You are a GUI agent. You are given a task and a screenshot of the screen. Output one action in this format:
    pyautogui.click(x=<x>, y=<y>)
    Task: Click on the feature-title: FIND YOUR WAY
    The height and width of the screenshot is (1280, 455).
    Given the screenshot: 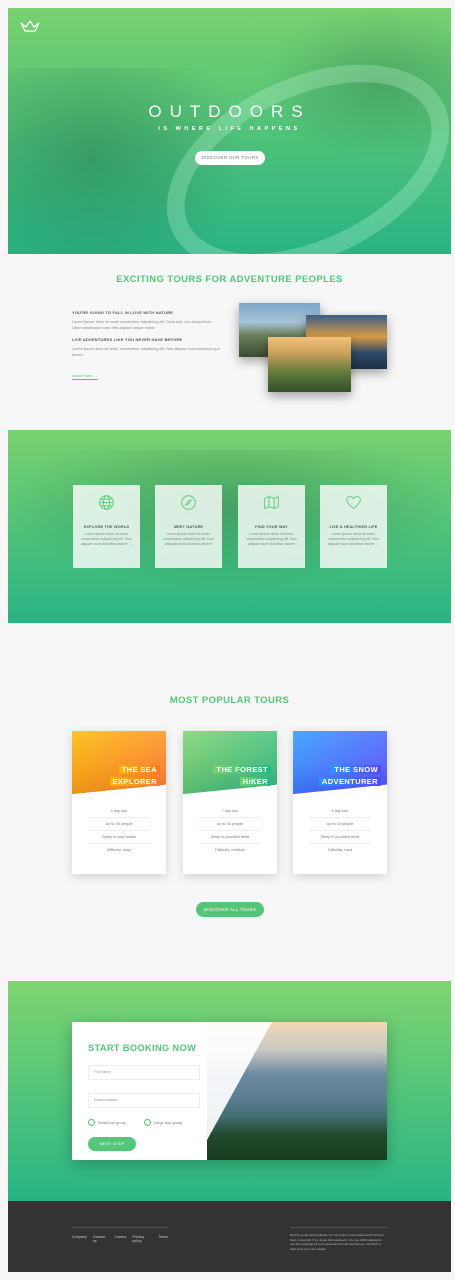 What is the action you would take?
    pyautogui.click(x=271, y=527)
    